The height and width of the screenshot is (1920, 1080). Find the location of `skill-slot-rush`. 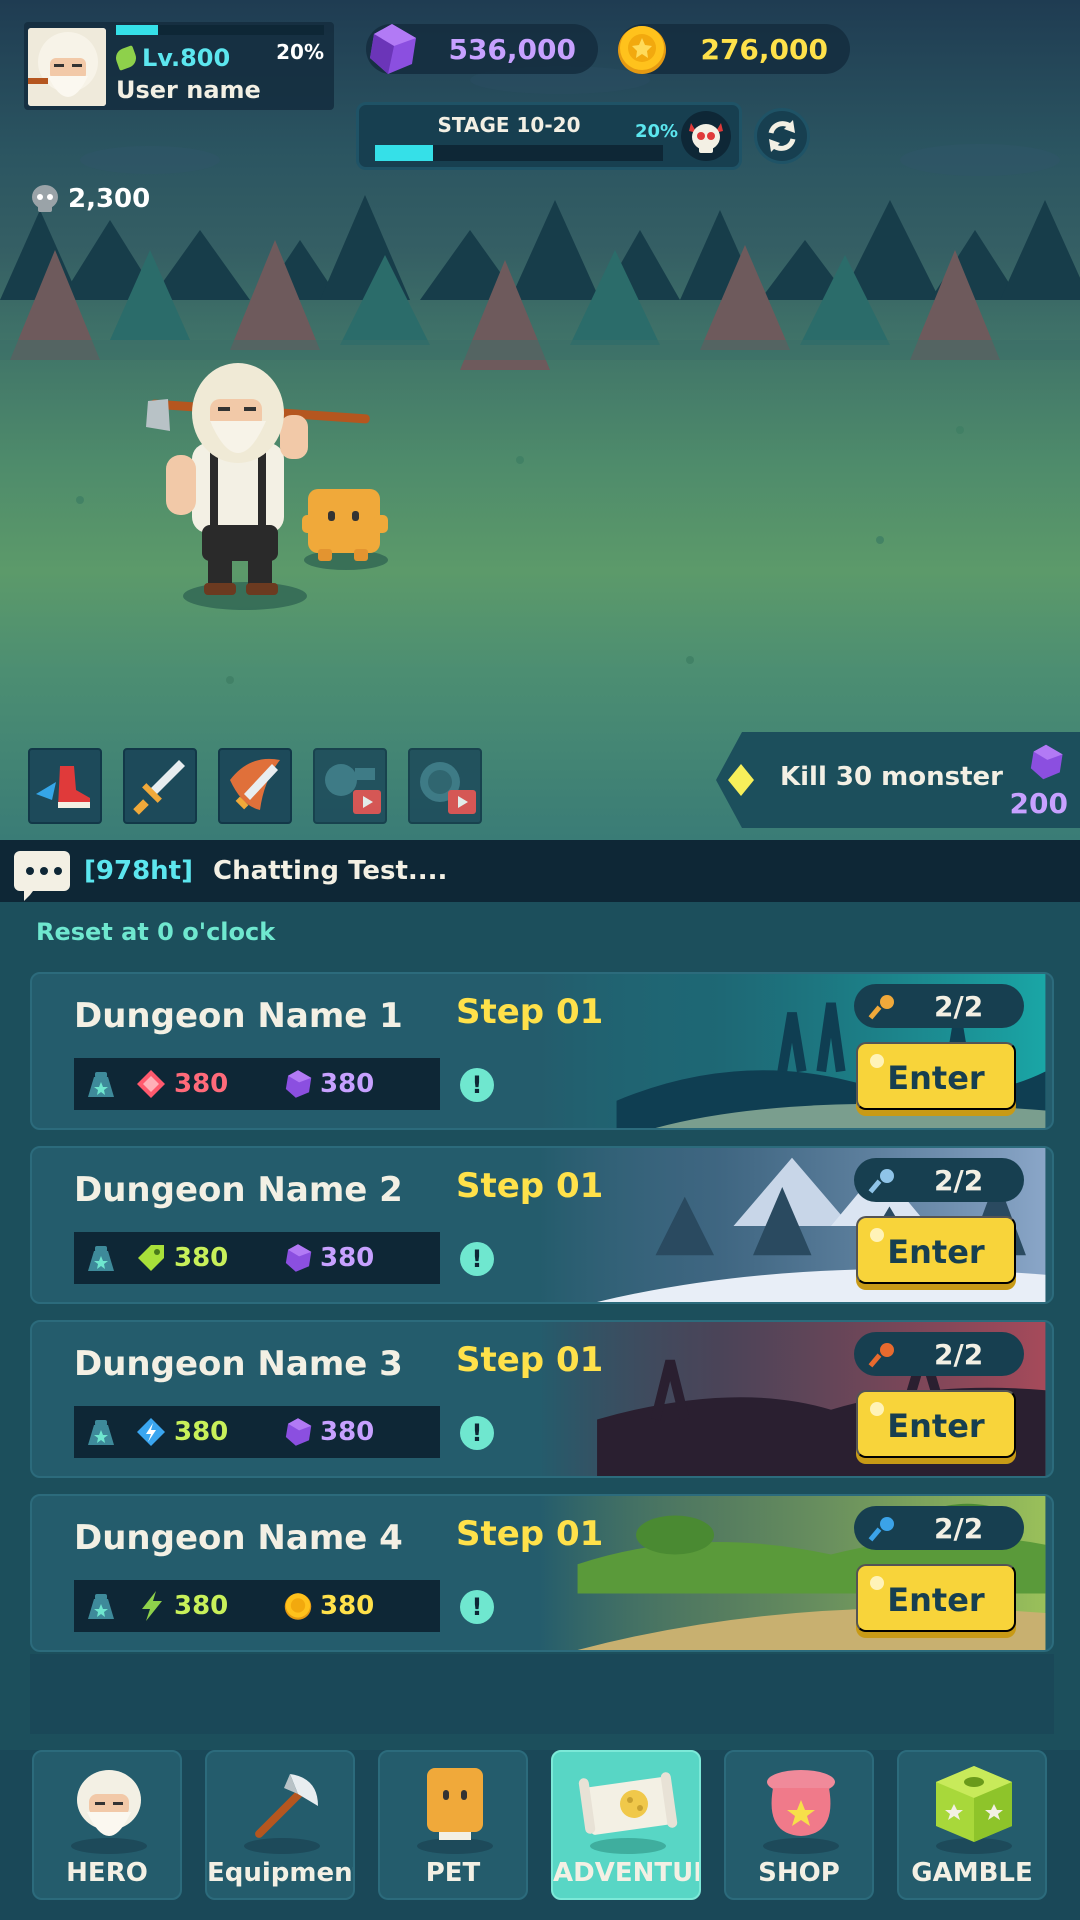

skill-slot-rush is located at coordinates (65, 786).